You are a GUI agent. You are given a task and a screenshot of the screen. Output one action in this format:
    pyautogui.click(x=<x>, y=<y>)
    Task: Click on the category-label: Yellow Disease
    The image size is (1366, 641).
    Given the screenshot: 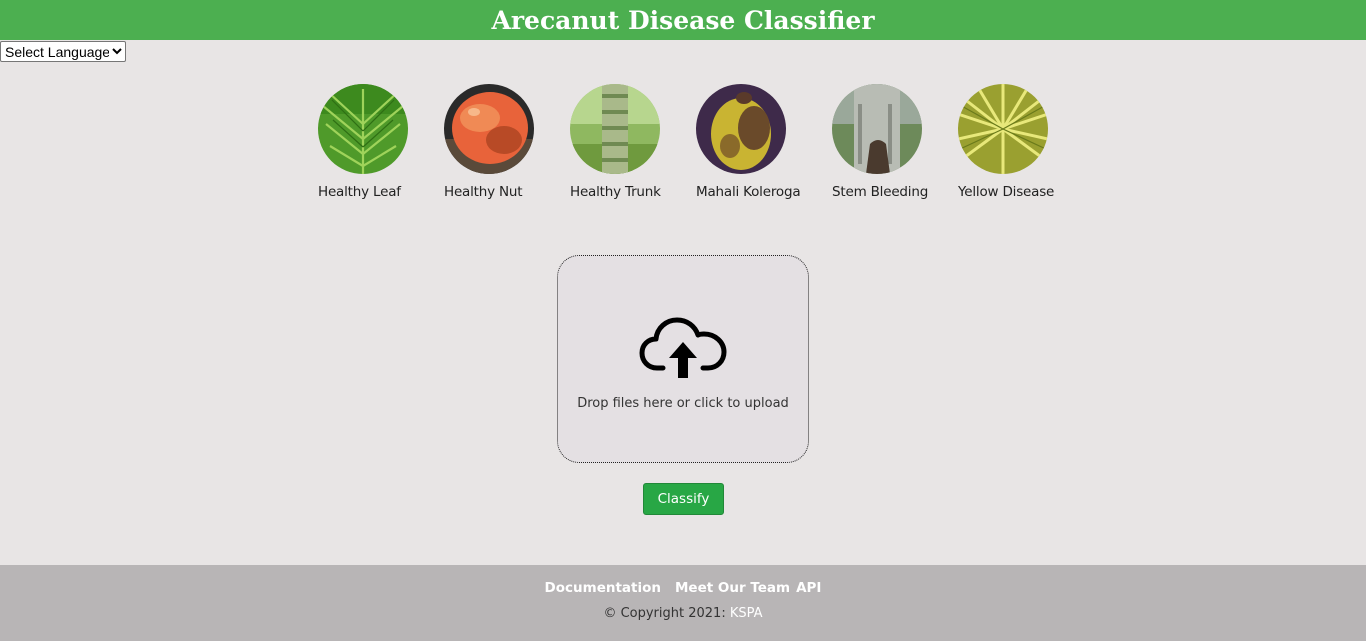 What is the action you would take?
    pyautogui.click(x=1006, y=192)
    